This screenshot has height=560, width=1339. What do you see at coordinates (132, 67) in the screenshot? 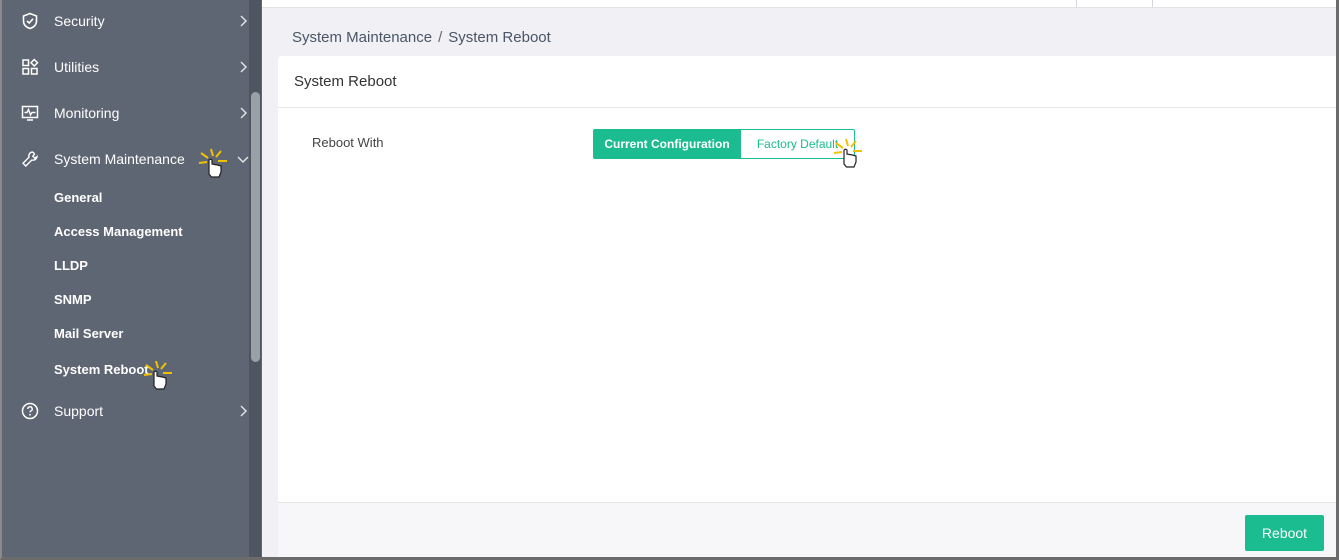
I see `sidebar-item-utilities: Utilities` at bounding box center [132, 67].